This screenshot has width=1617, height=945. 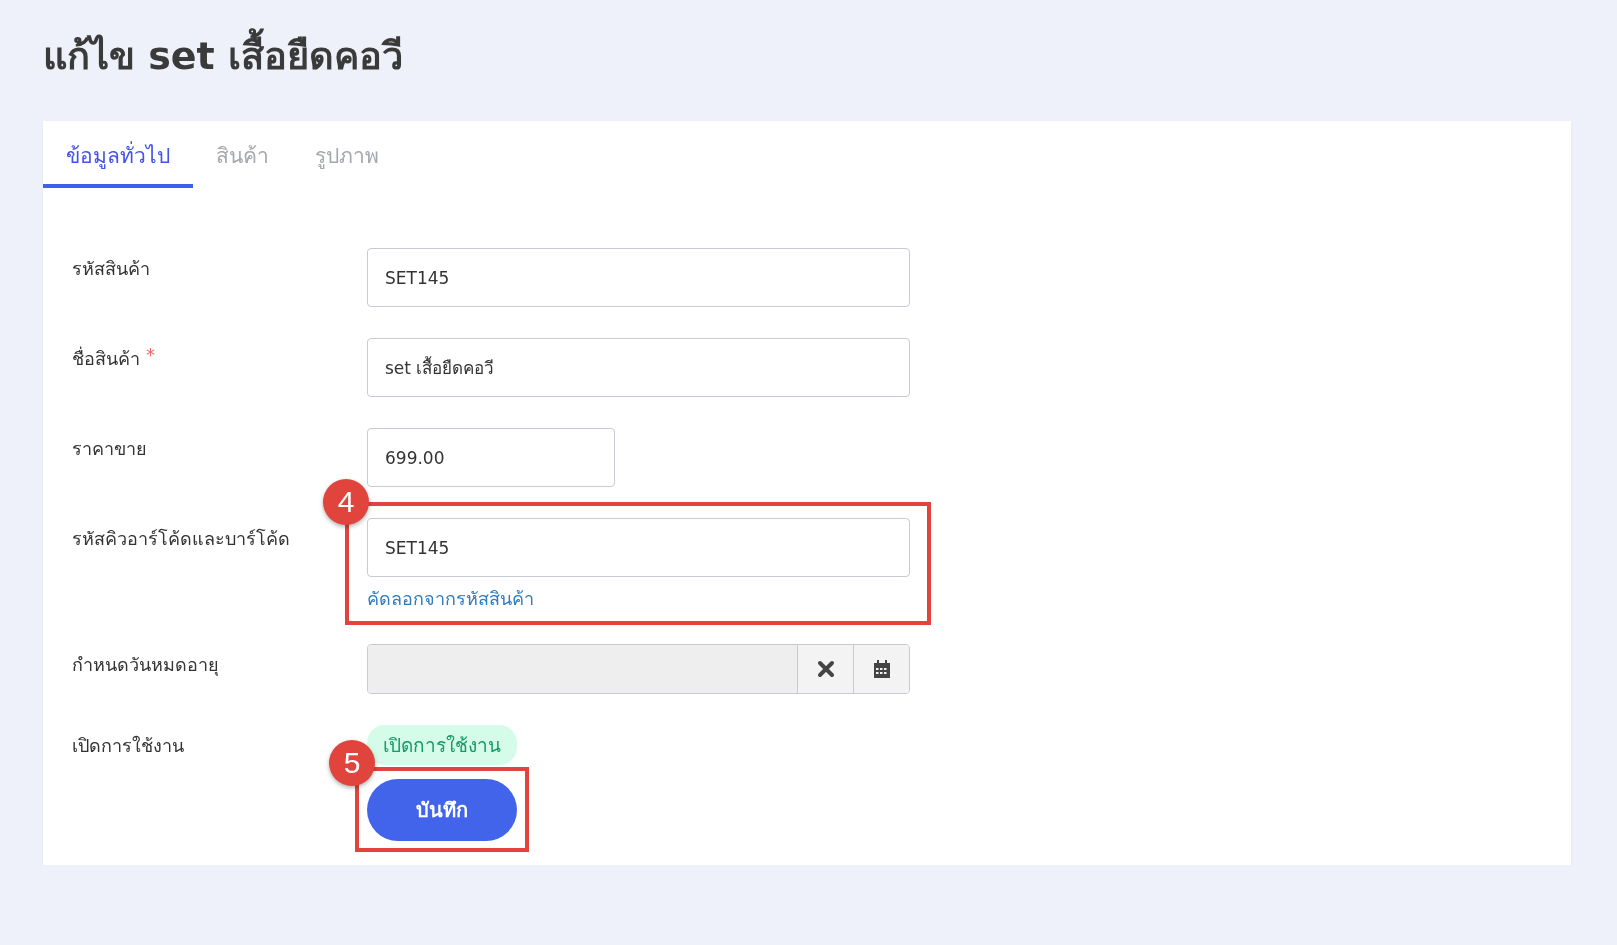 I want to click on step-number: 5, so click(x=352, y=763).